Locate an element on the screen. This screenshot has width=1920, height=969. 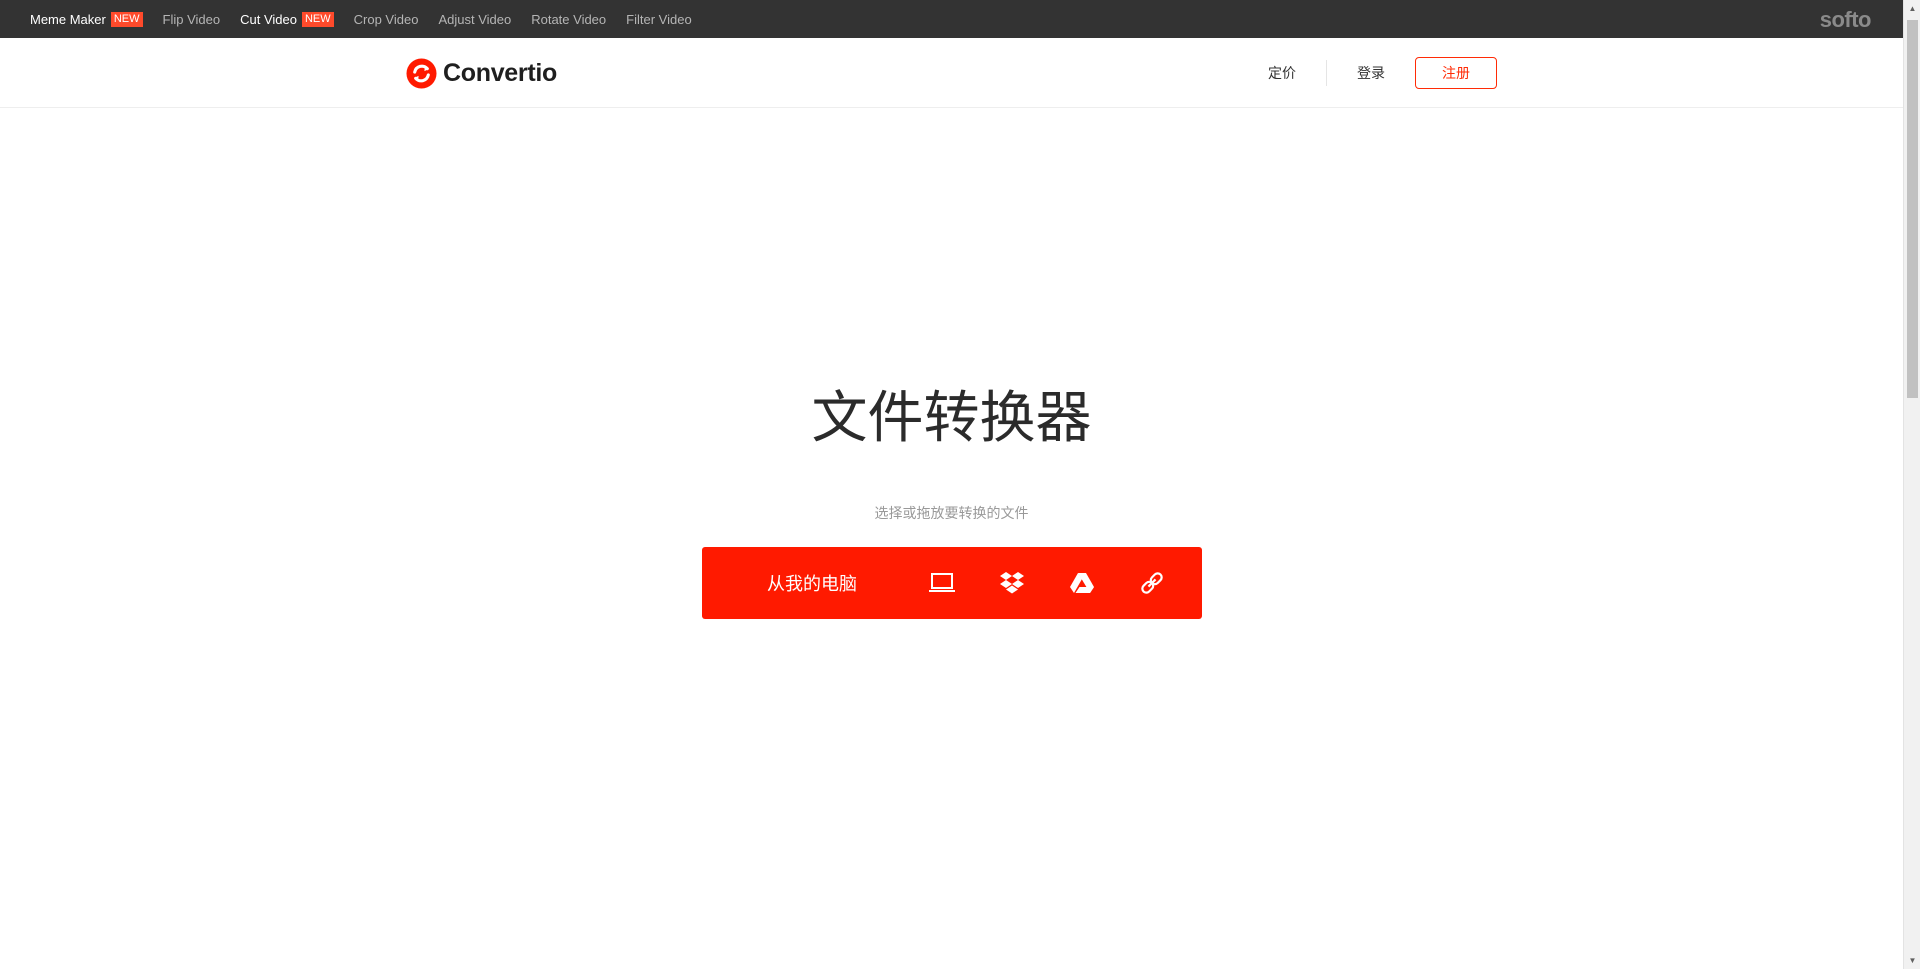
login-link: 登录 is located at coordinates (1371, 73).